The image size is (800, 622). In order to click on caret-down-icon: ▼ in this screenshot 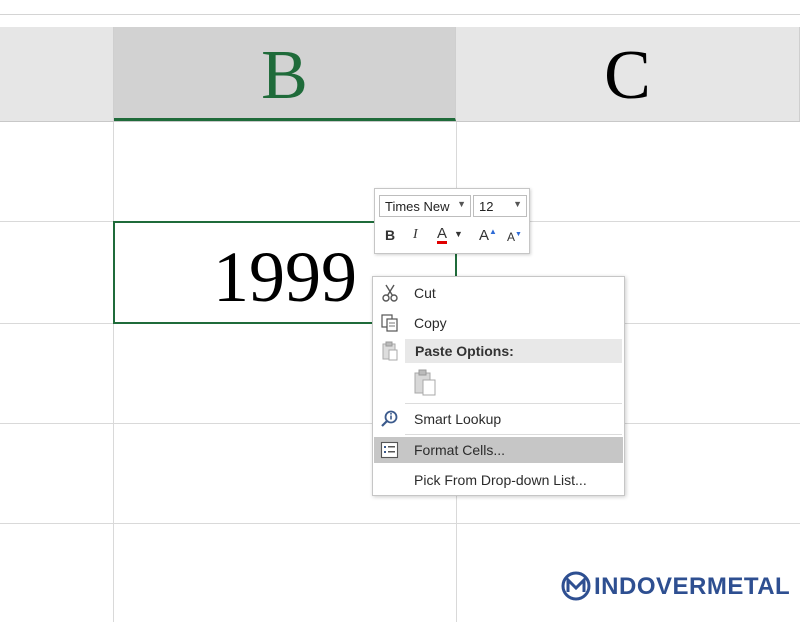, I will do `click(518, 234)`.